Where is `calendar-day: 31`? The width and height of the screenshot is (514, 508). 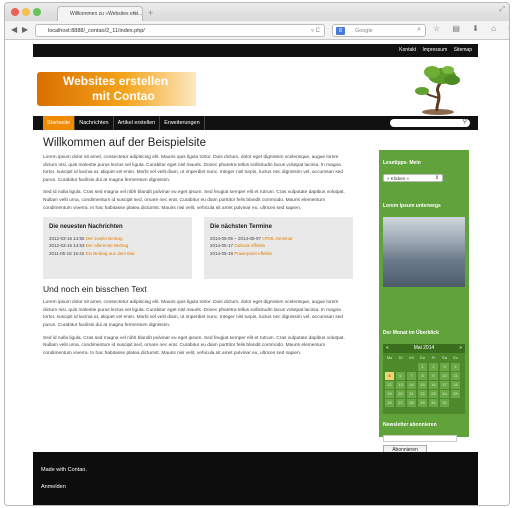
calendar-day: 31 is located at coordinates (444, 403).